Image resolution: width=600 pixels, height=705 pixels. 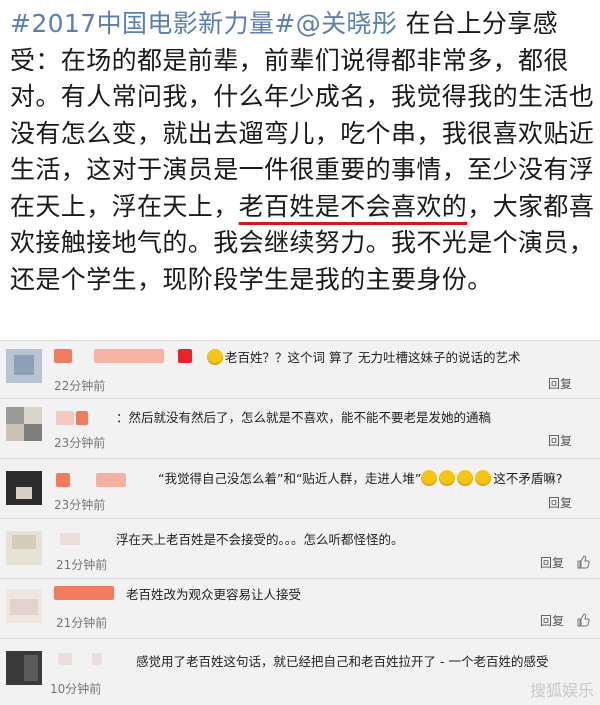 I want to click on comment-text: 感觉用了老百姓这句话，就已经把自己和老百姓拉开了 - 一个老百姓的感受, so click(x=342, y=661).